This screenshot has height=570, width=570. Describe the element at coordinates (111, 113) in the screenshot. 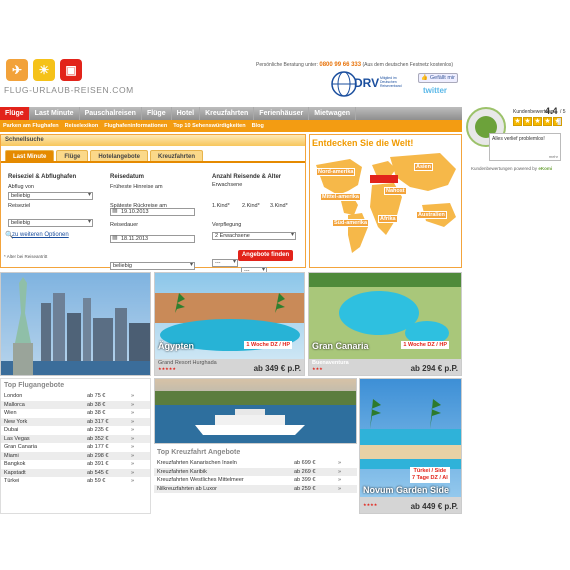

I see `nav-item-pauschalreisen: Pauschalreisen` at that location.